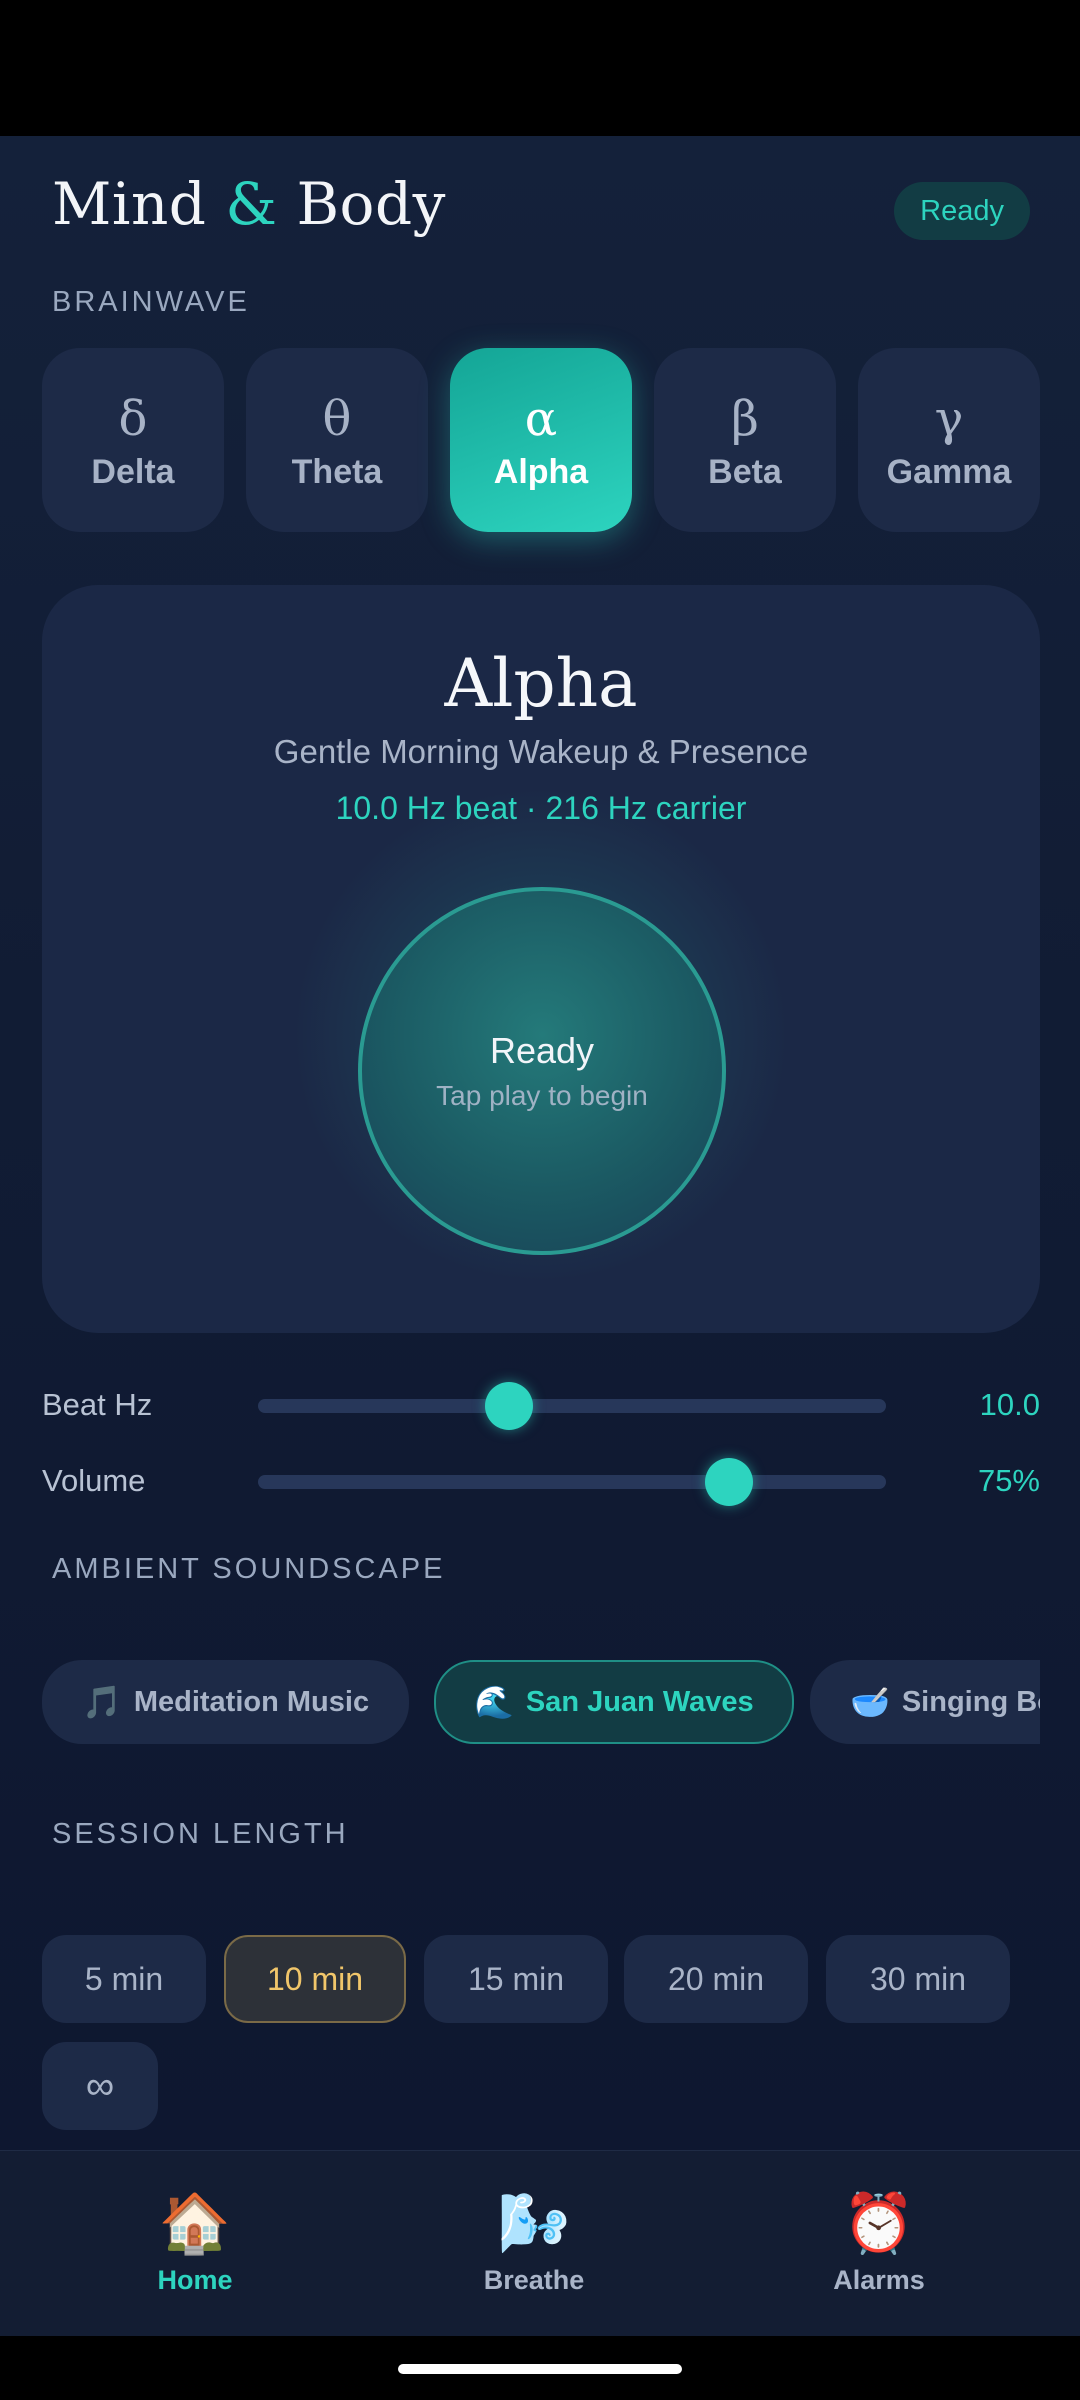 The width and height of the screenshot is (1080, 2400). Describe the element at coordinates (962, 211) in the screenshot. I see `status-badge: Ready` at that location.